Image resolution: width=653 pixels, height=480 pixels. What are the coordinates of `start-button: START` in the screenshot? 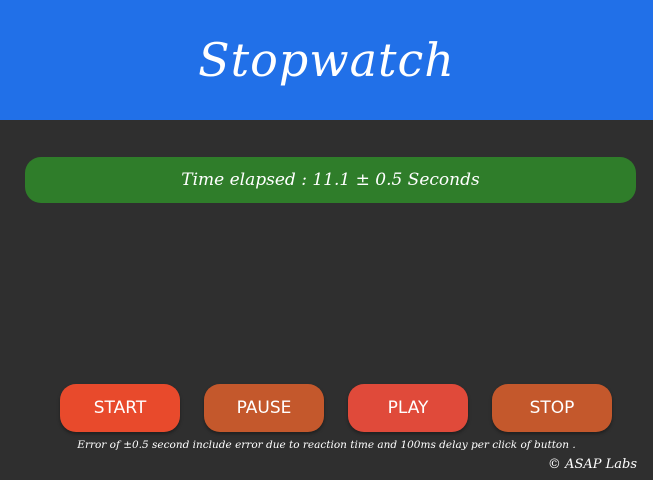 It's located at (120, 408).